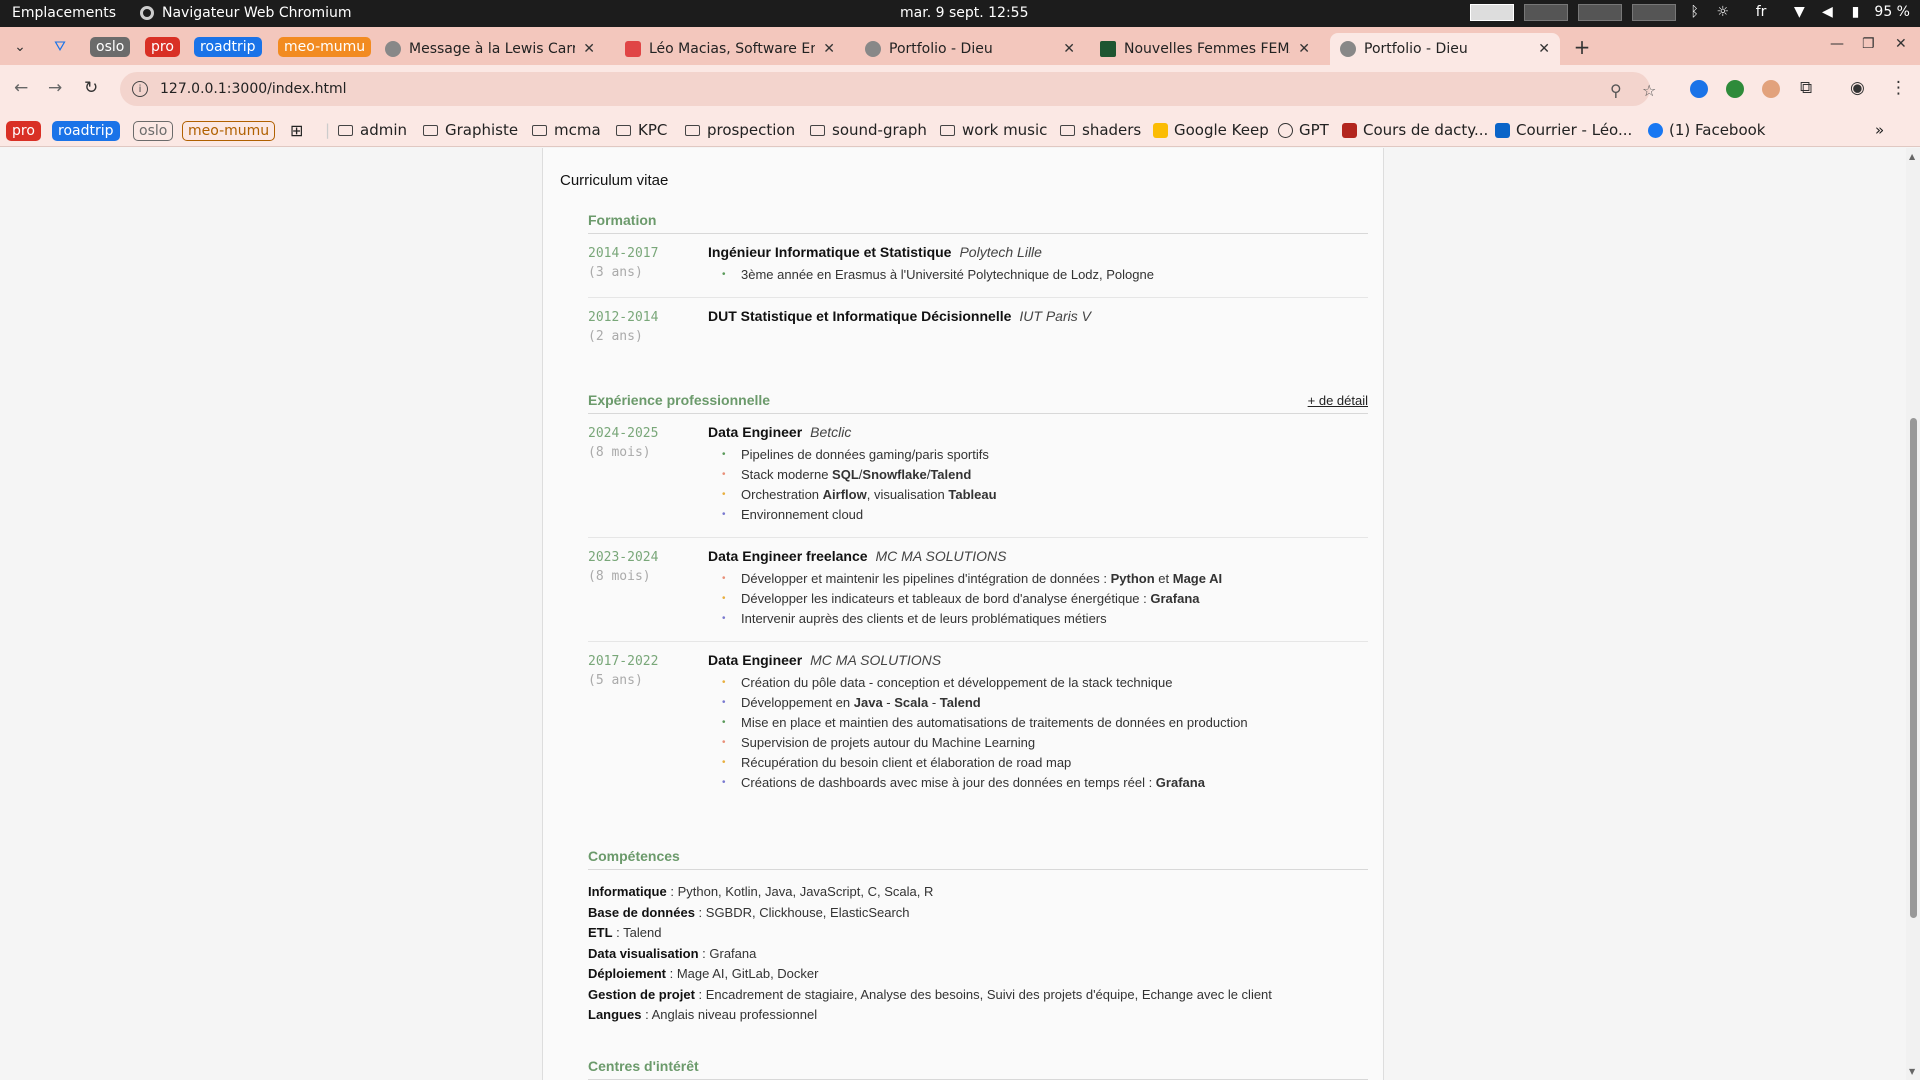 The height and width of the screenshot is (1080, 1920). What do you see at coordinates (140, 89) in the screenshot?
I see `site-info-icon: i` at bounding box center [140, 89].